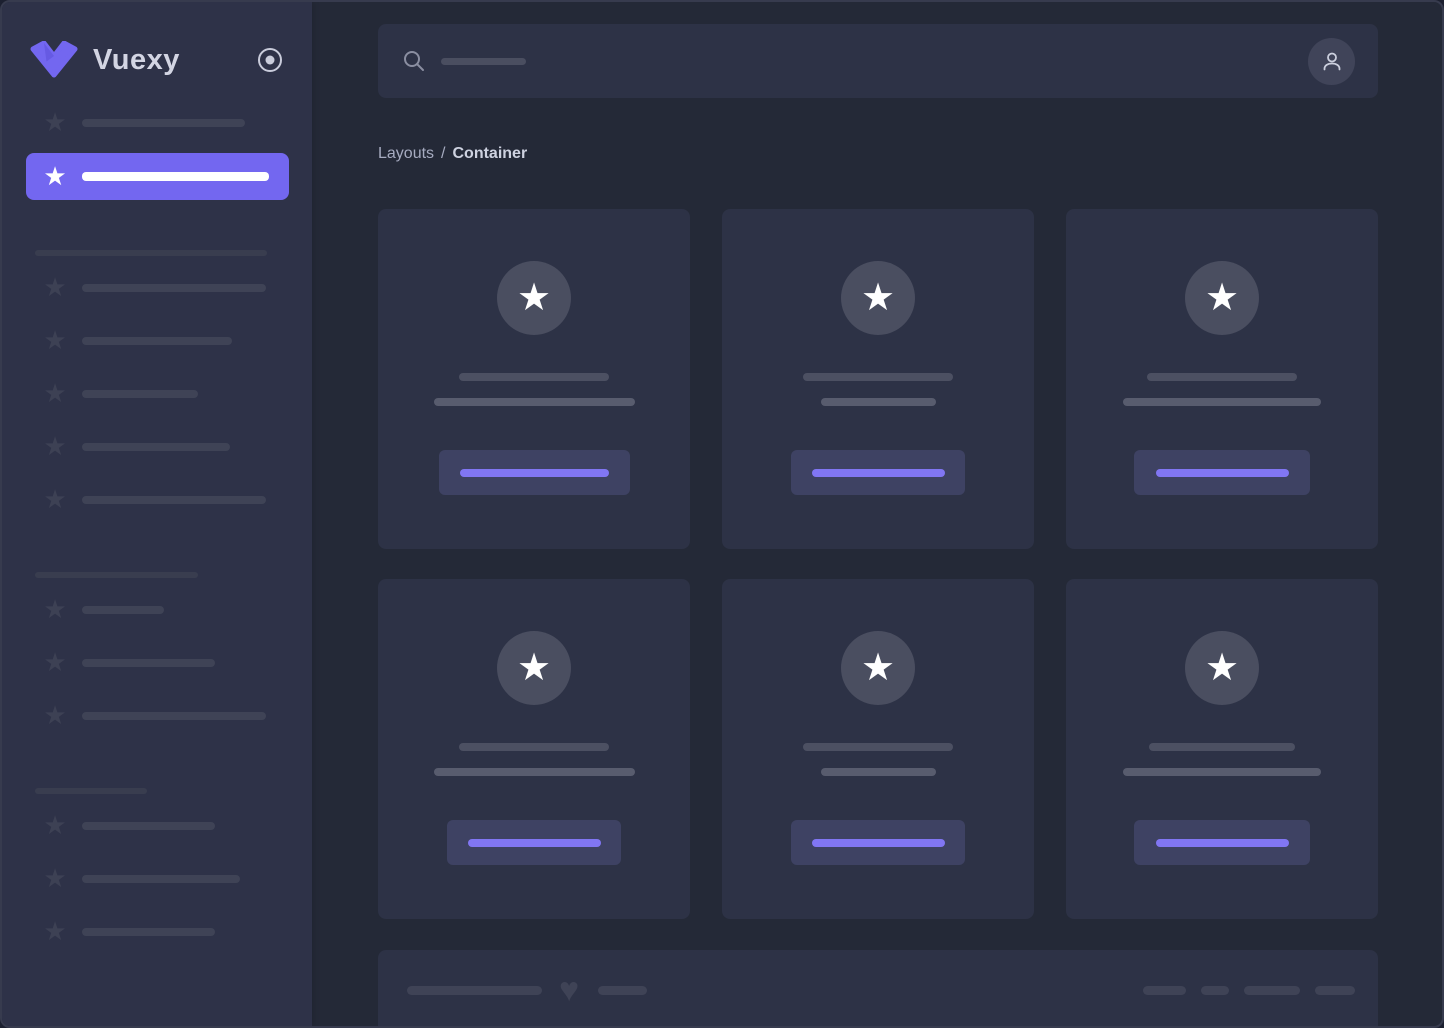 This screenshot has width=1444, height=1028. I want to click on brand-header: Vuexy, so click(156, 60).